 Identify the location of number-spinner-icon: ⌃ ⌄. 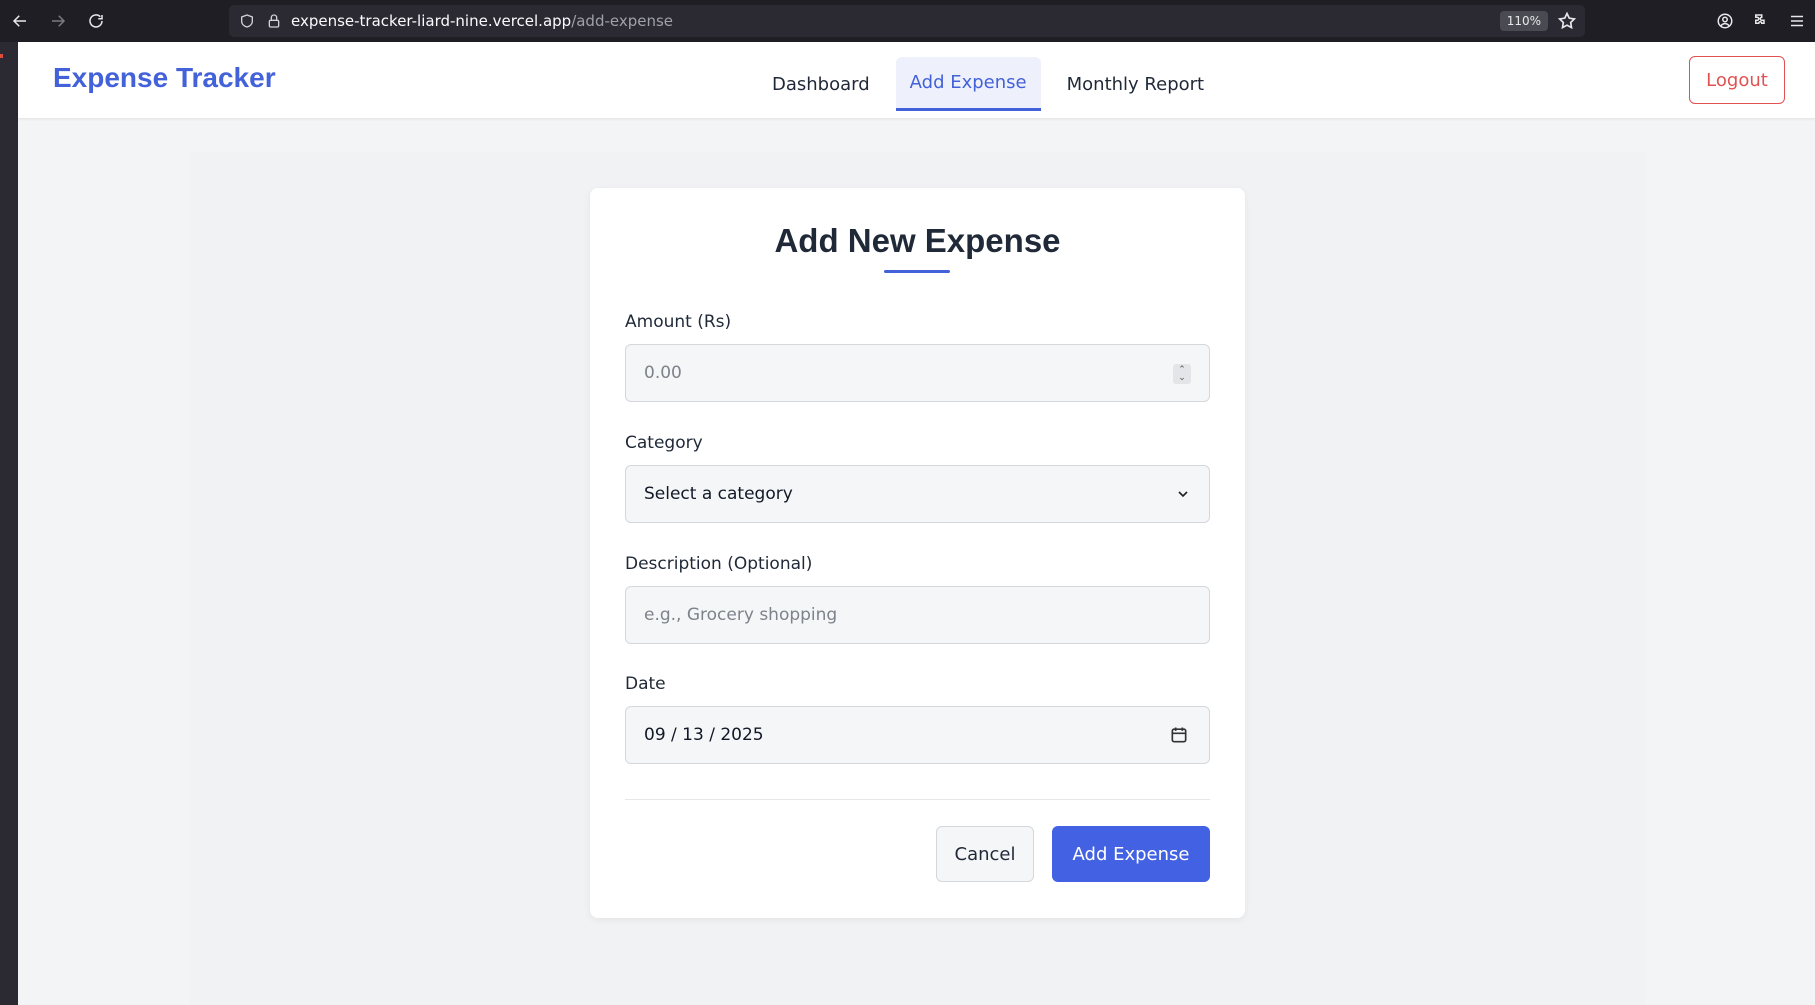
(1182, 374).